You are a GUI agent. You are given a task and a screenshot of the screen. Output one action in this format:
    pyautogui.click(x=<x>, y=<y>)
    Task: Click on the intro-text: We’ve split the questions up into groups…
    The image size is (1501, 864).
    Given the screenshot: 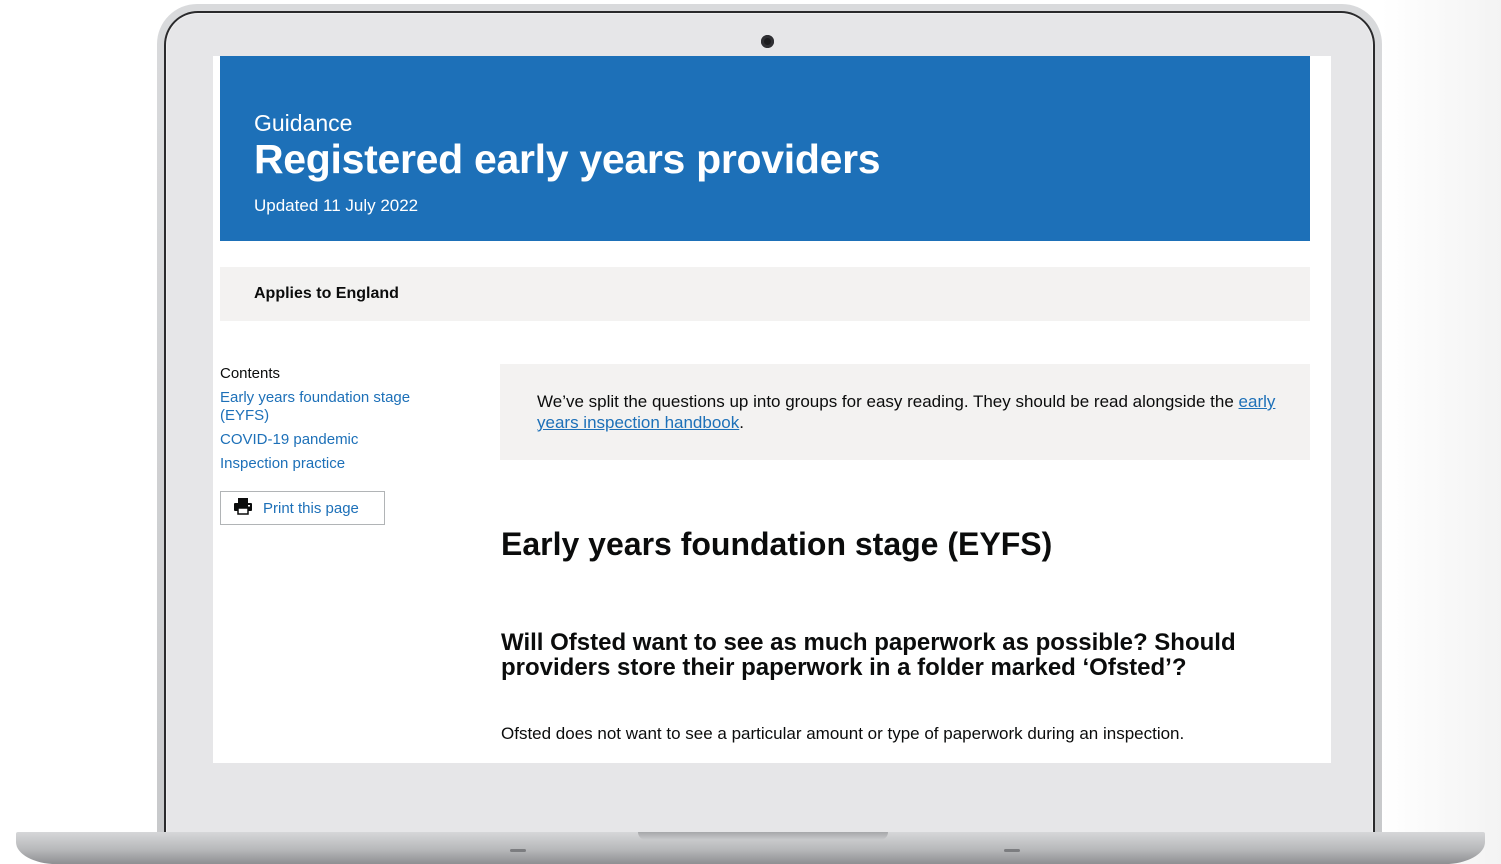 What is the action you would take?
    pyautogui.click(x=907, y=412)
    